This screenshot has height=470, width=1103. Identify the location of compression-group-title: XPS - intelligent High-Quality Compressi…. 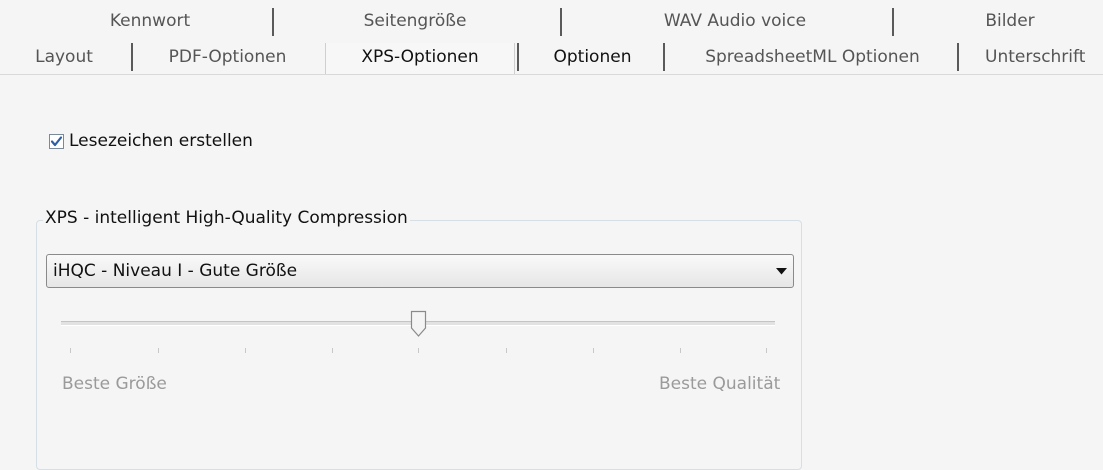
(226, 218).